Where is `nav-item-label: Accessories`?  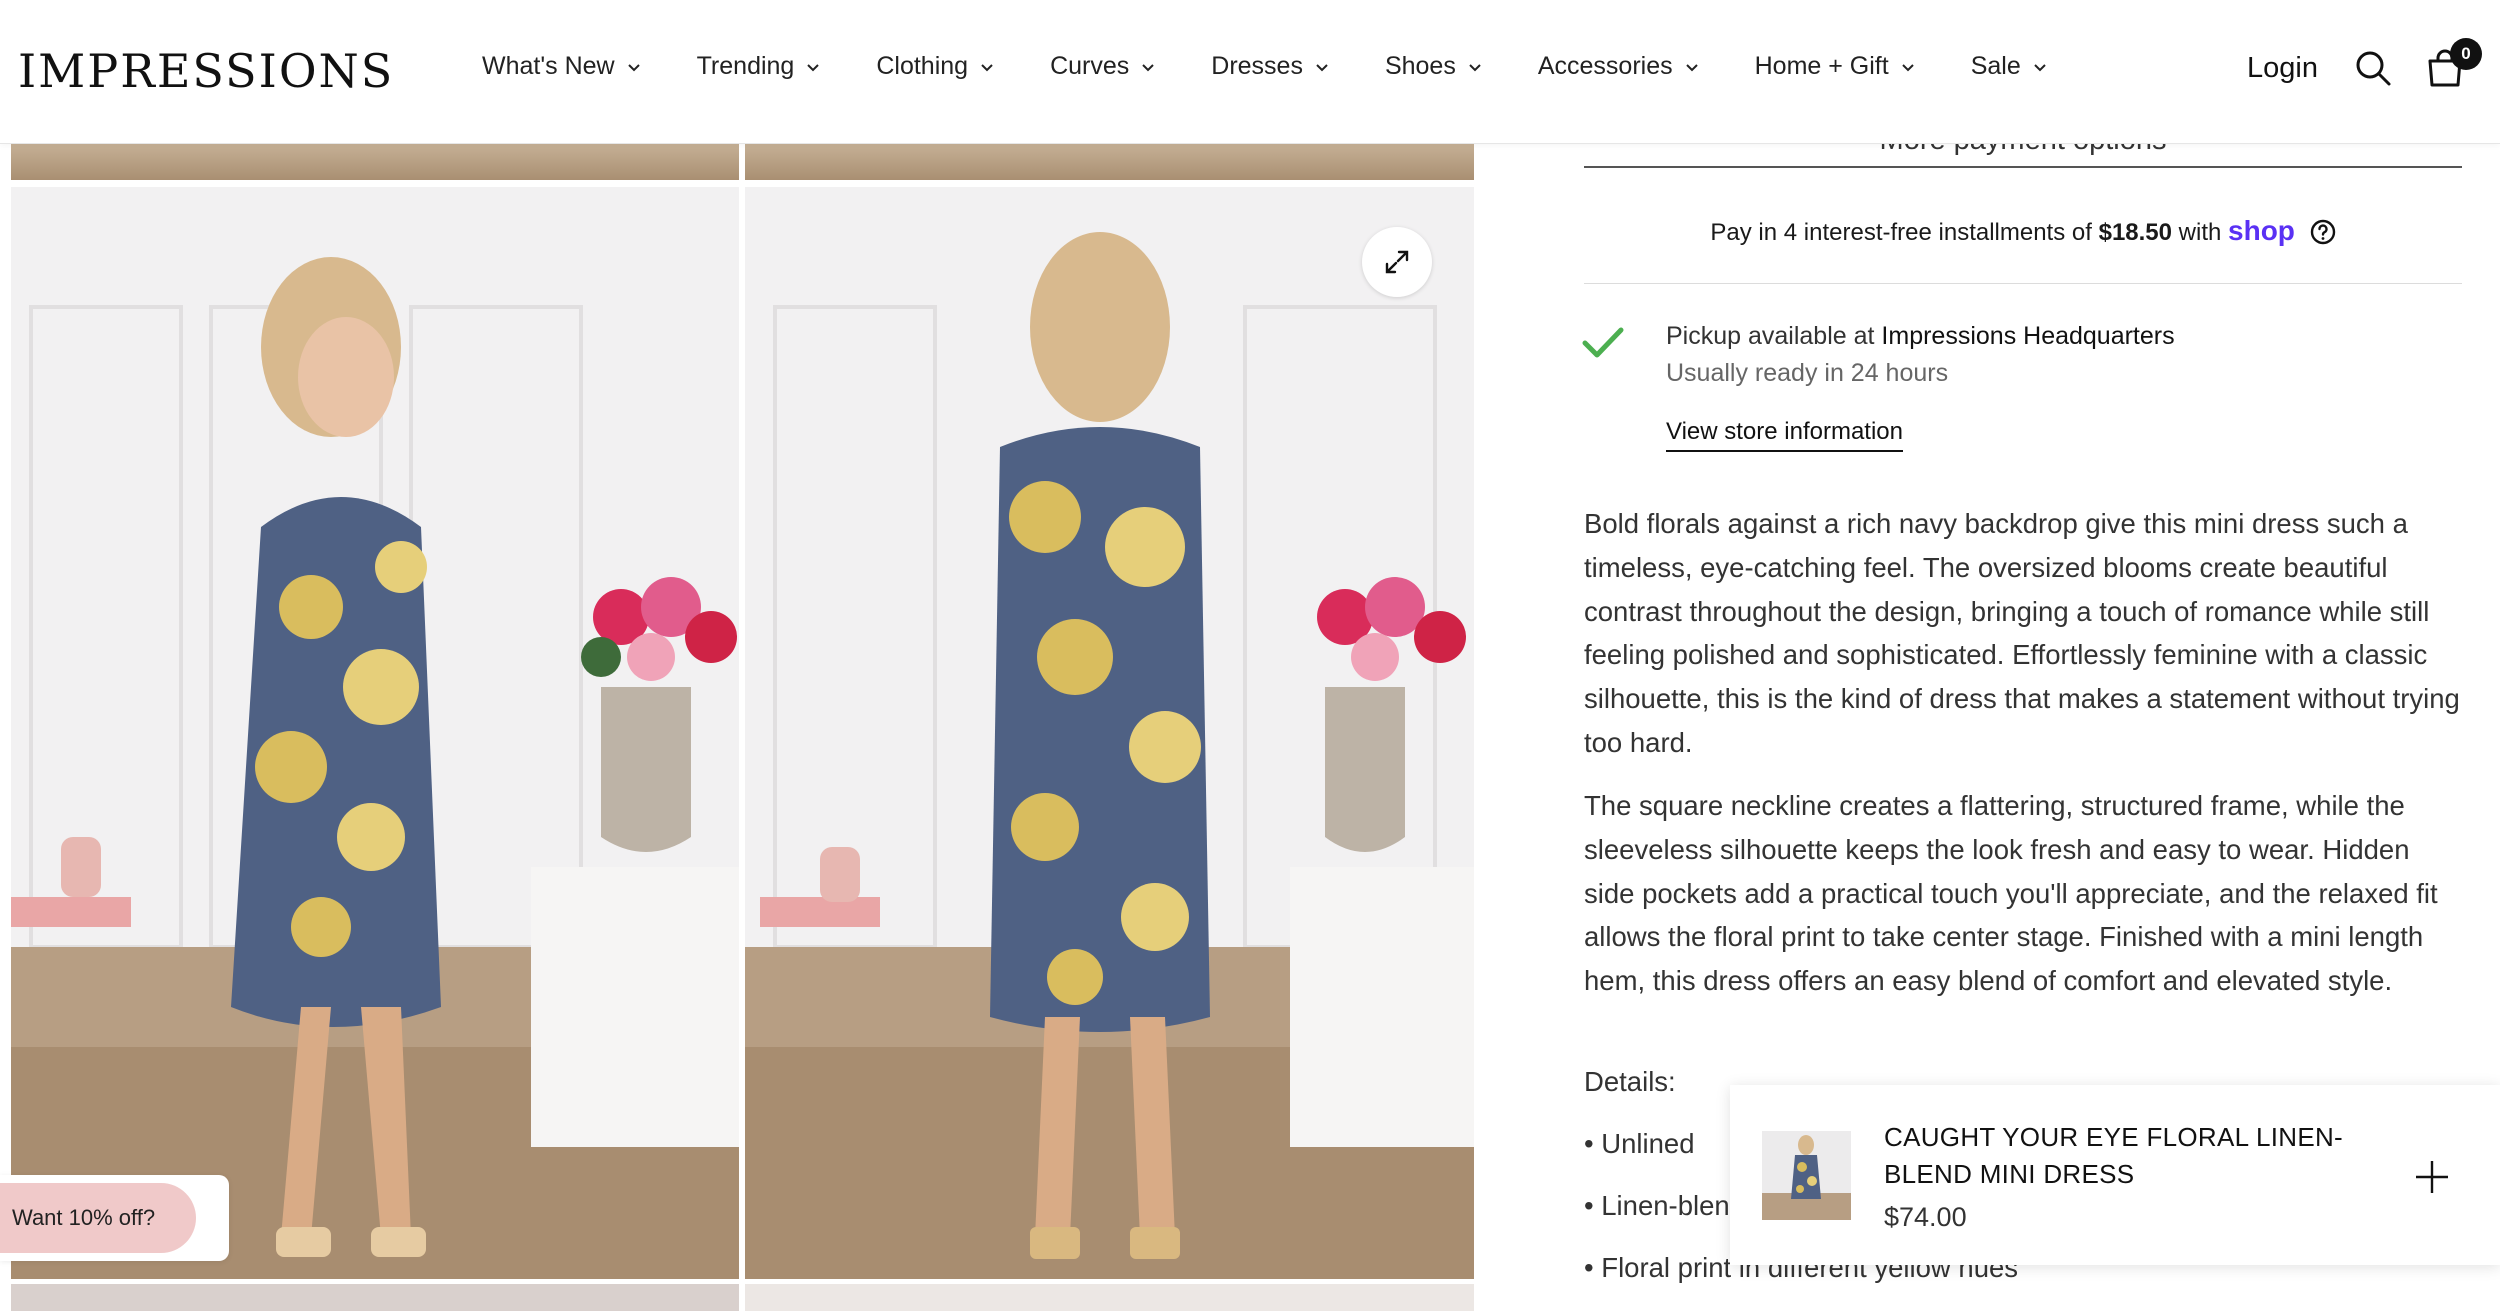 nav-item-label: Accessories is located at coordinates (1605, 66).